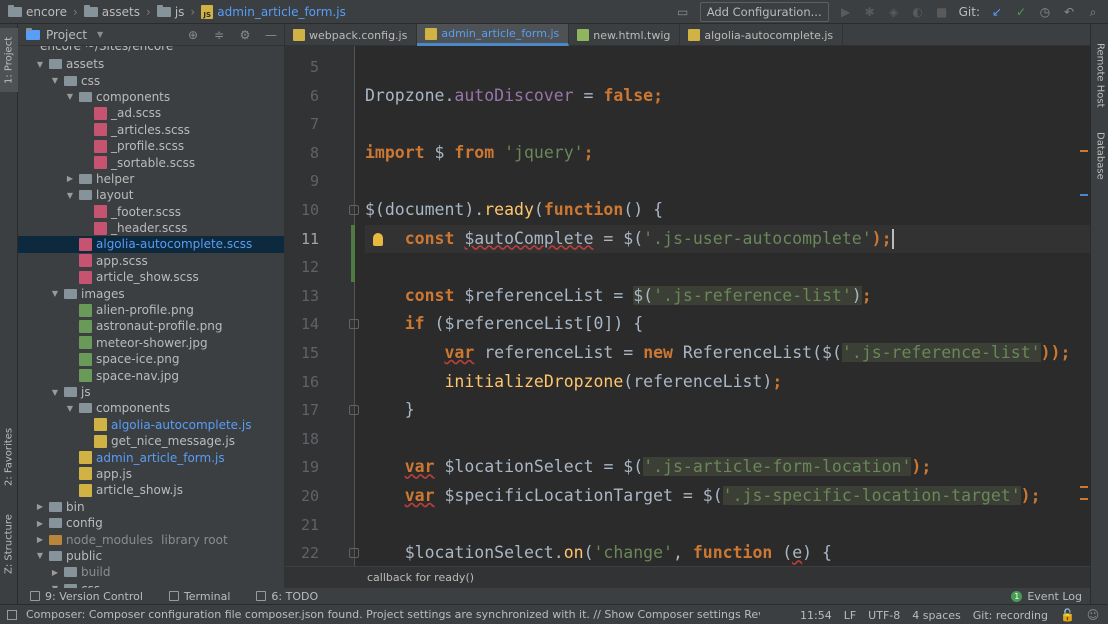 This screenshot has width=1108, height=624. What do you see at coordinates (151, 277) in the screenshot?
I see `tree-item: article_show.scss` at bounding box center [151, 277].